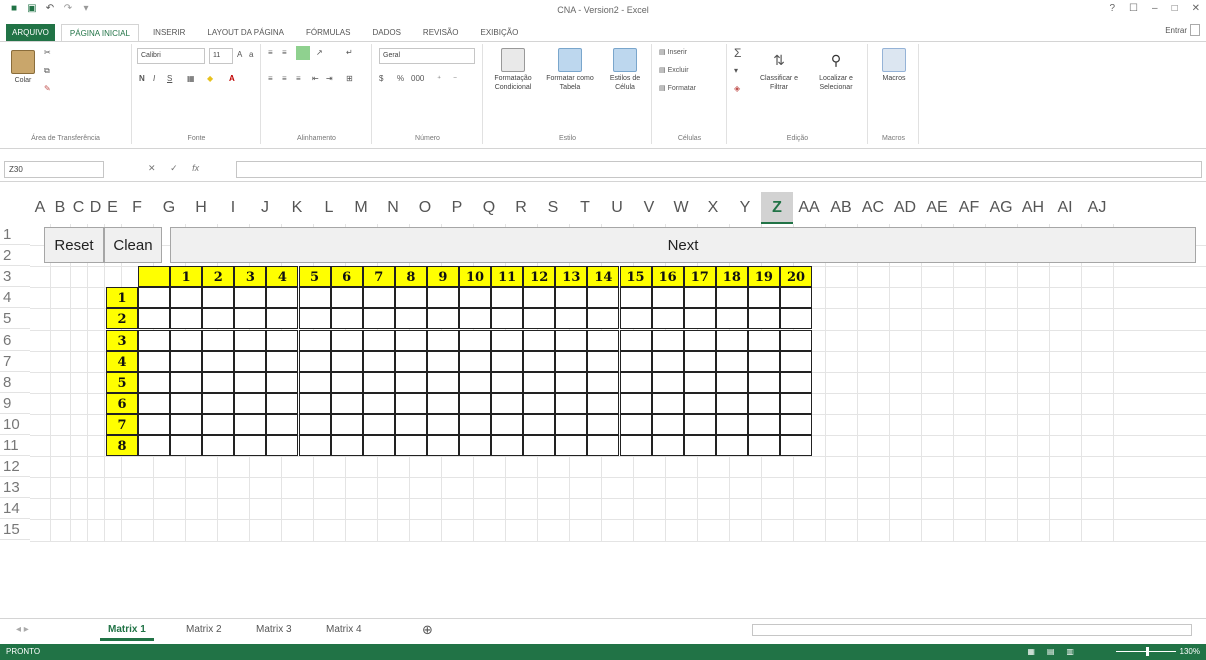  I want to click on row-header-8: 8, so click(15, 382).